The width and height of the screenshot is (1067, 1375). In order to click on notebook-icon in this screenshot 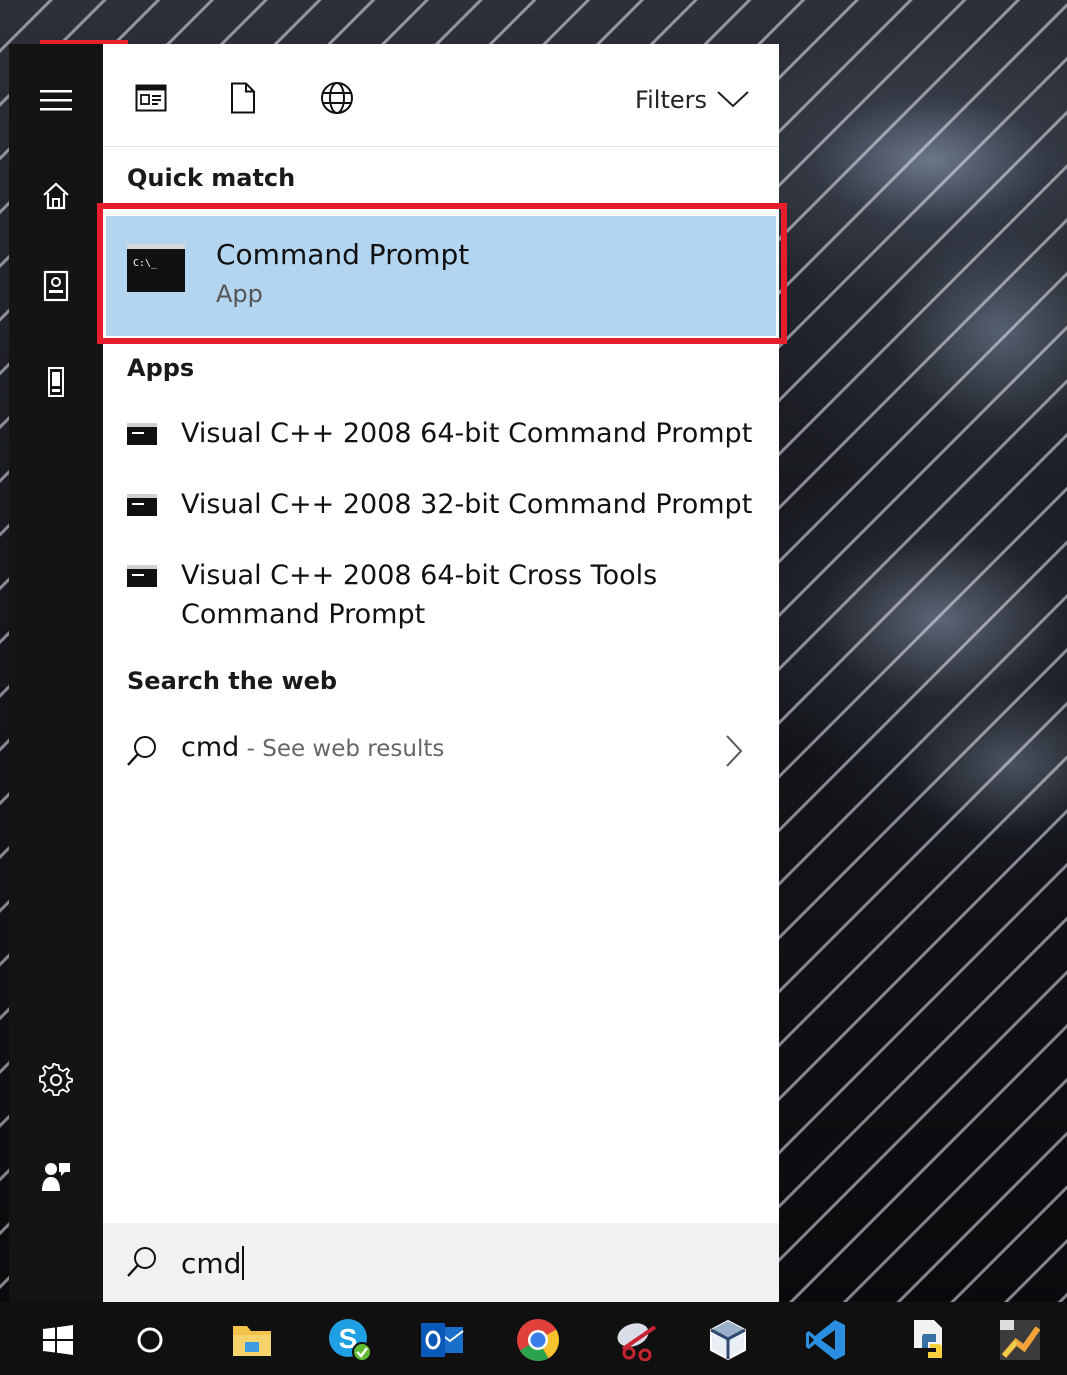, I will do `click(56, 288)`.